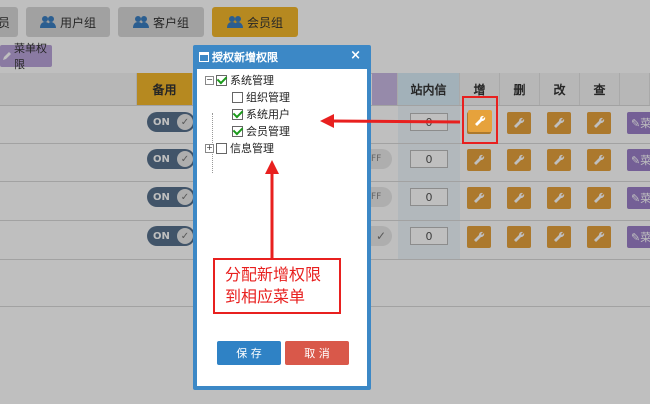  I want to click on highlighted-add-button, so click(480, 121).